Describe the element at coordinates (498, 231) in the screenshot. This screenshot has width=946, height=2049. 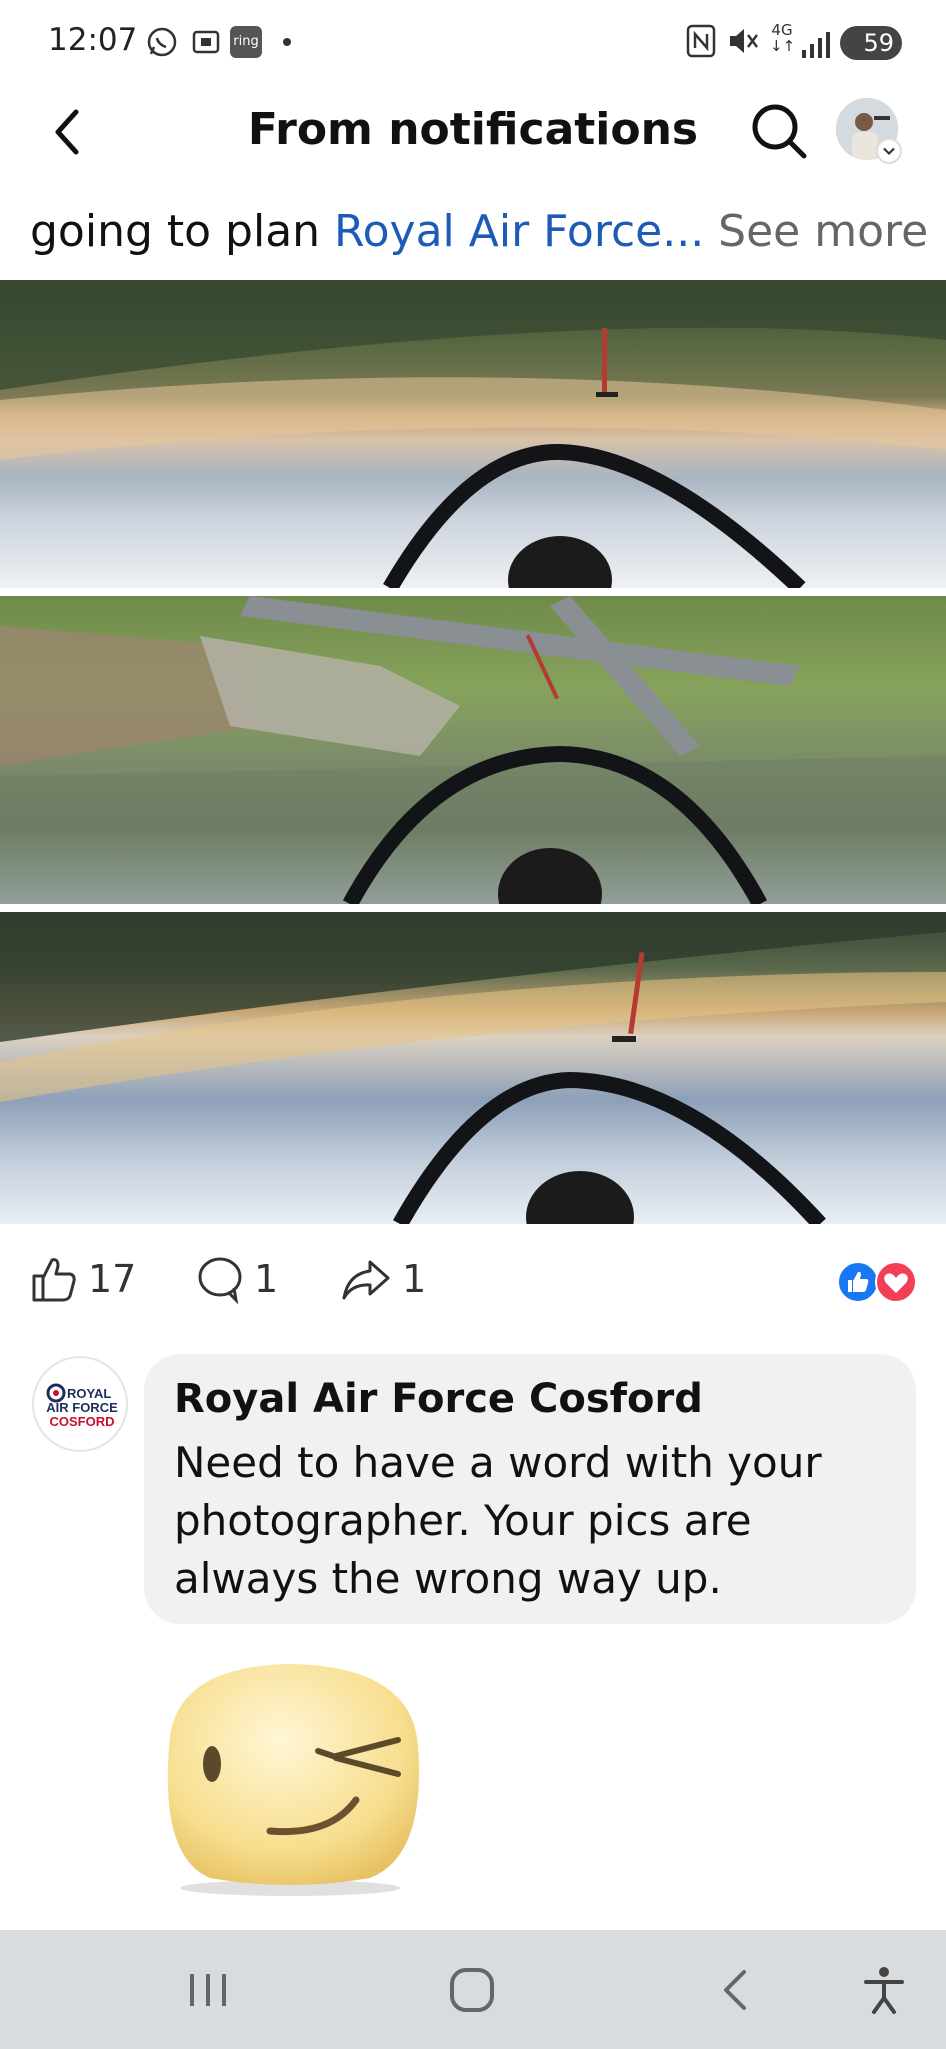
I see `caption-link-royal-air-force: Royal Air Force` at that location.